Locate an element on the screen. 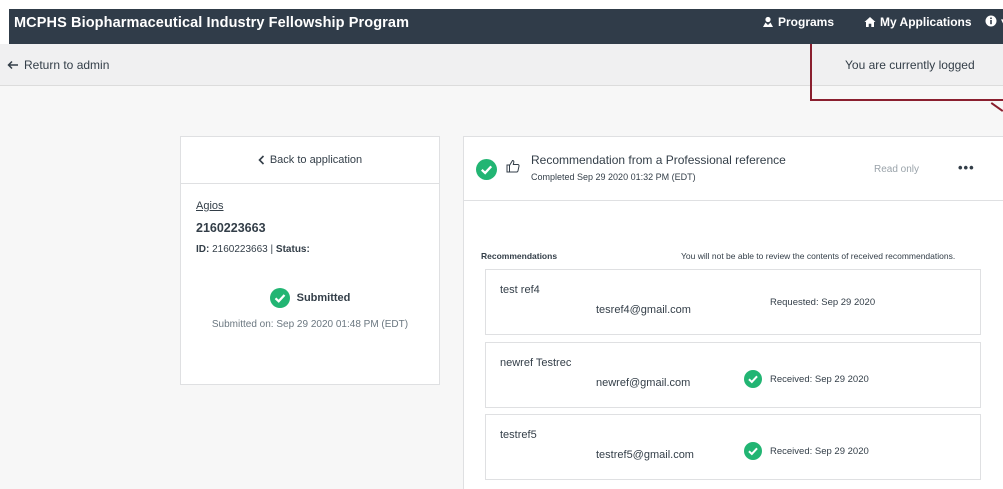 The width and height of the screenshot is (1003, 489). annotation-line-horizontal is located at coordinates (906, 100).